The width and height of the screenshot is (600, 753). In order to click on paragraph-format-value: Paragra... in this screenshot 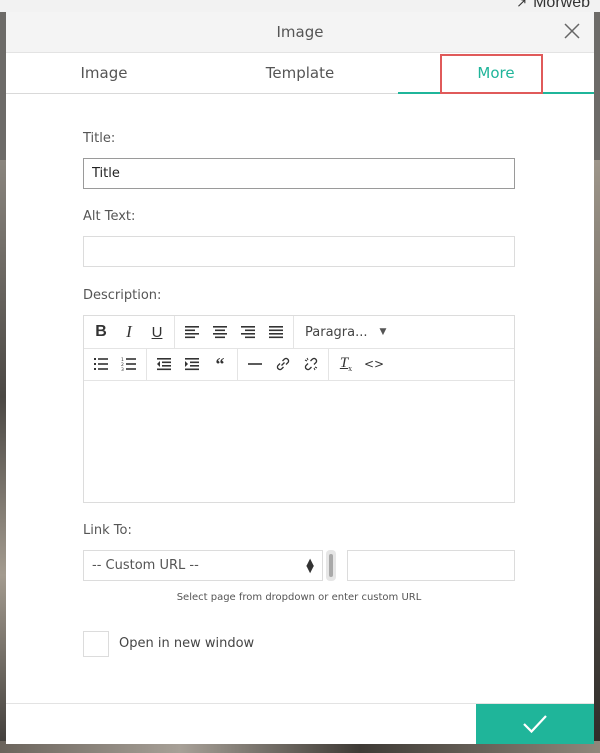, I will do `click(336, 332)`.